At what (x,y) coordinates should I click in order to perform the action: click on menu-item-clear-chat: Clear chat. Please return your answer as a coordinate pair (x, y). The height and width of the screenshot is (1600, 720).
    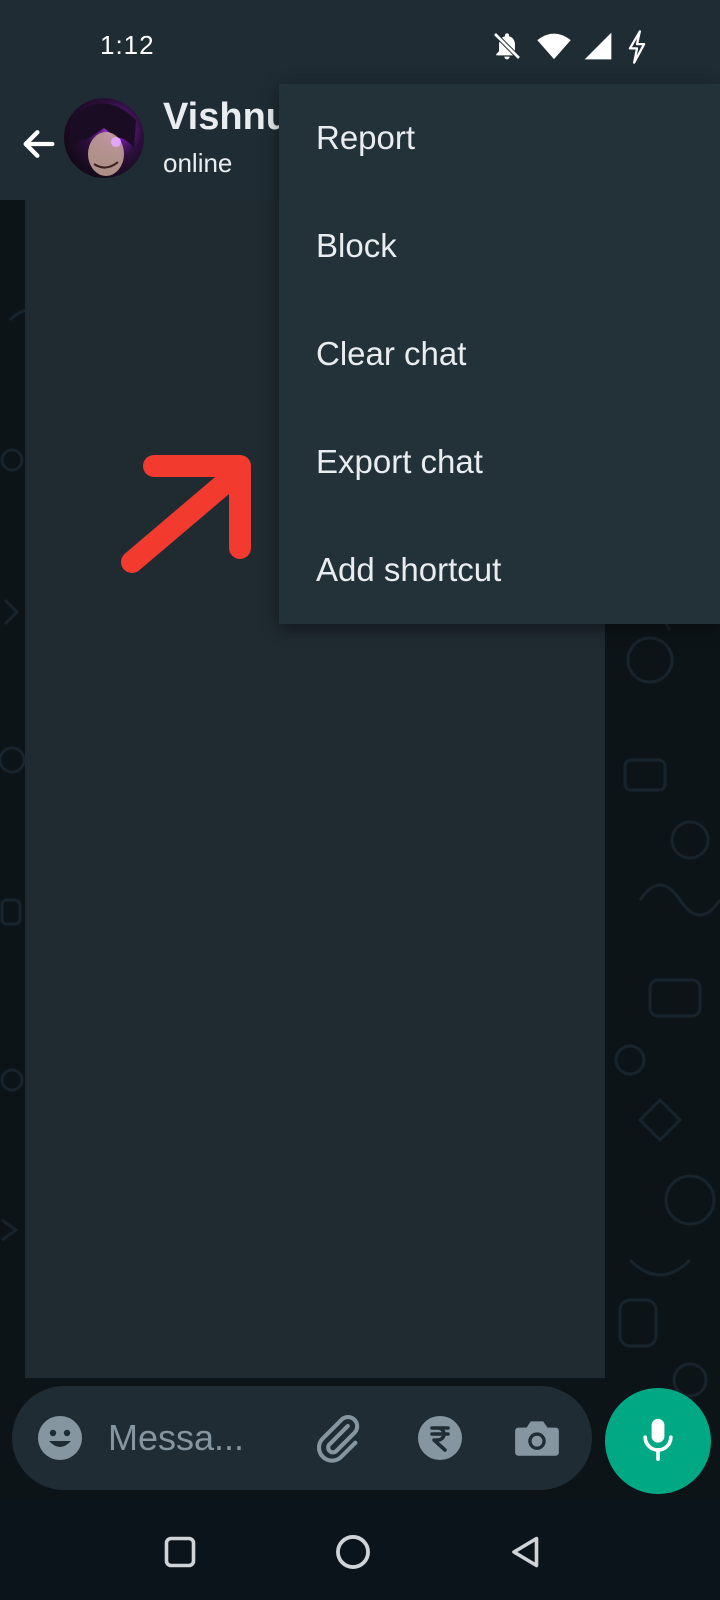
    Looking at the image, I should click on (499, 354).